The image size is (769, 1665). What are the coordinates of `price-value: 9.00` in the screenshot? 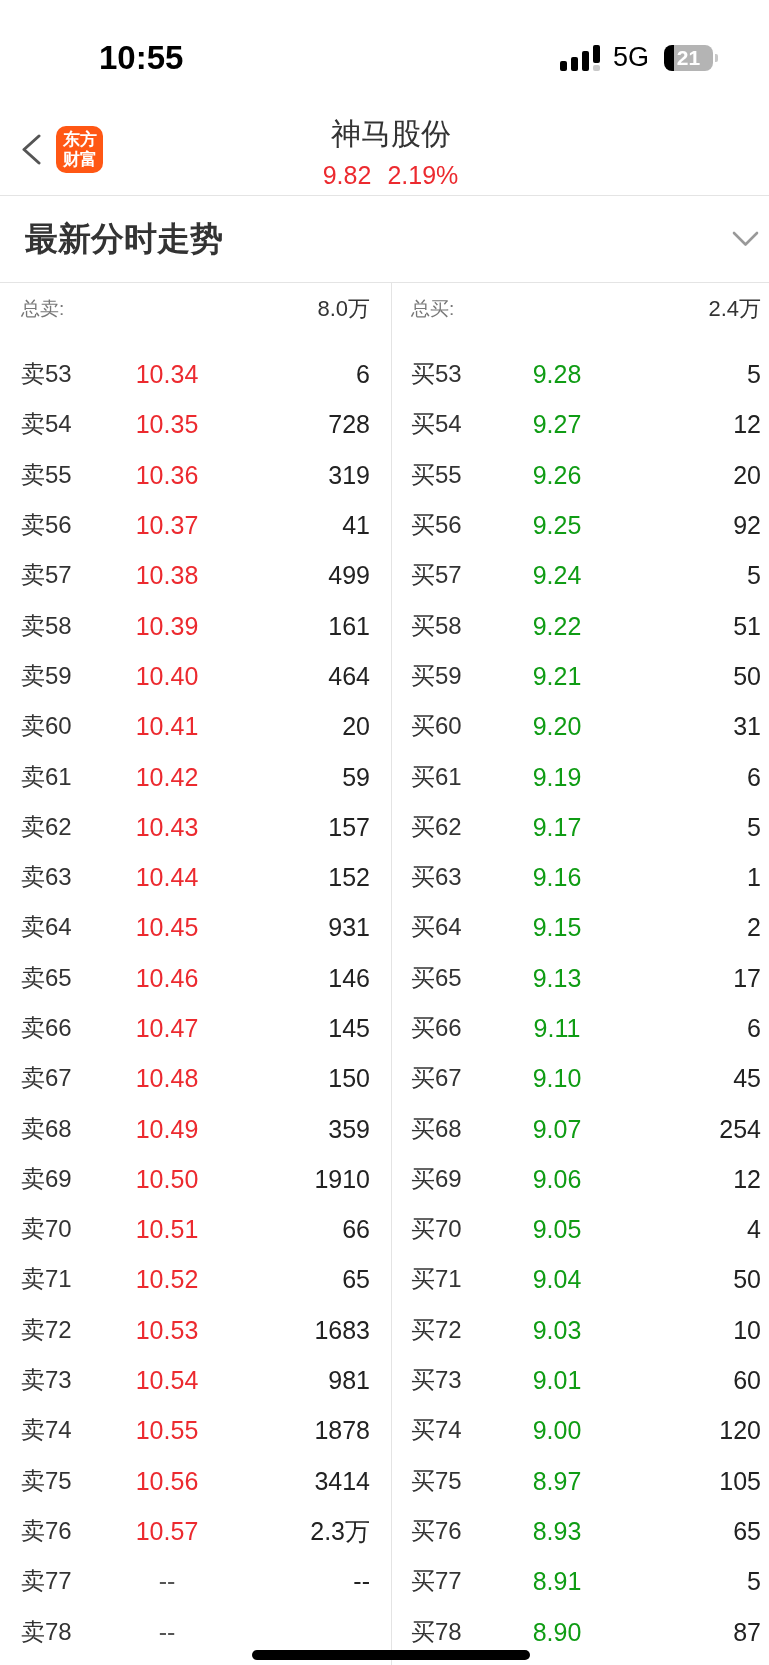 It's located at (557, 1430).